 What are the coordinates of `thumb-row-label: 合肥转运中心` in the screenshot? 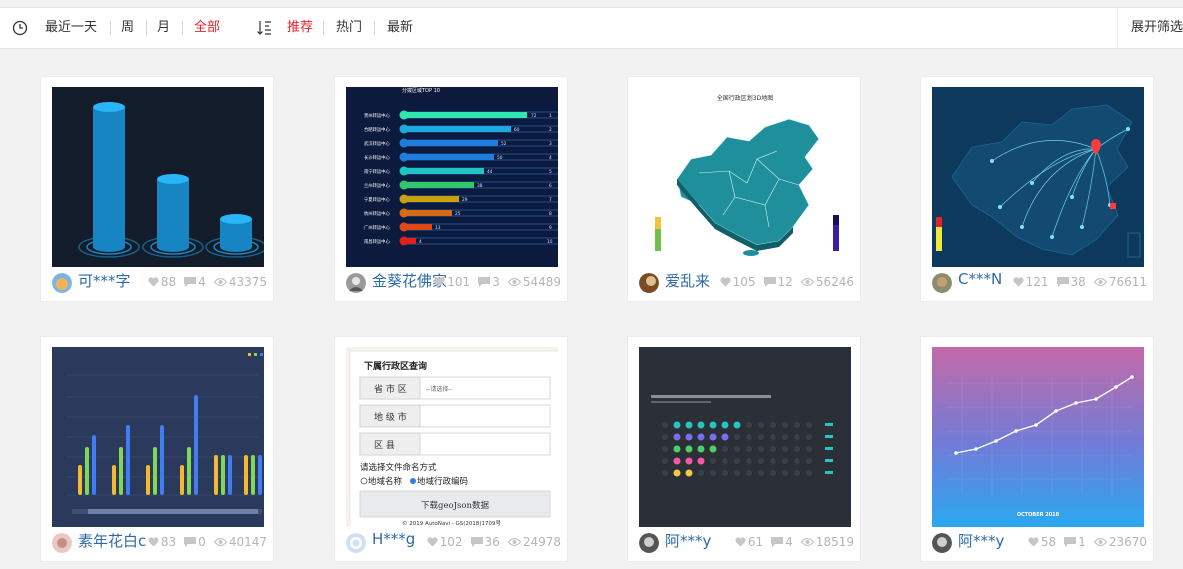 It's located at (377, 129).